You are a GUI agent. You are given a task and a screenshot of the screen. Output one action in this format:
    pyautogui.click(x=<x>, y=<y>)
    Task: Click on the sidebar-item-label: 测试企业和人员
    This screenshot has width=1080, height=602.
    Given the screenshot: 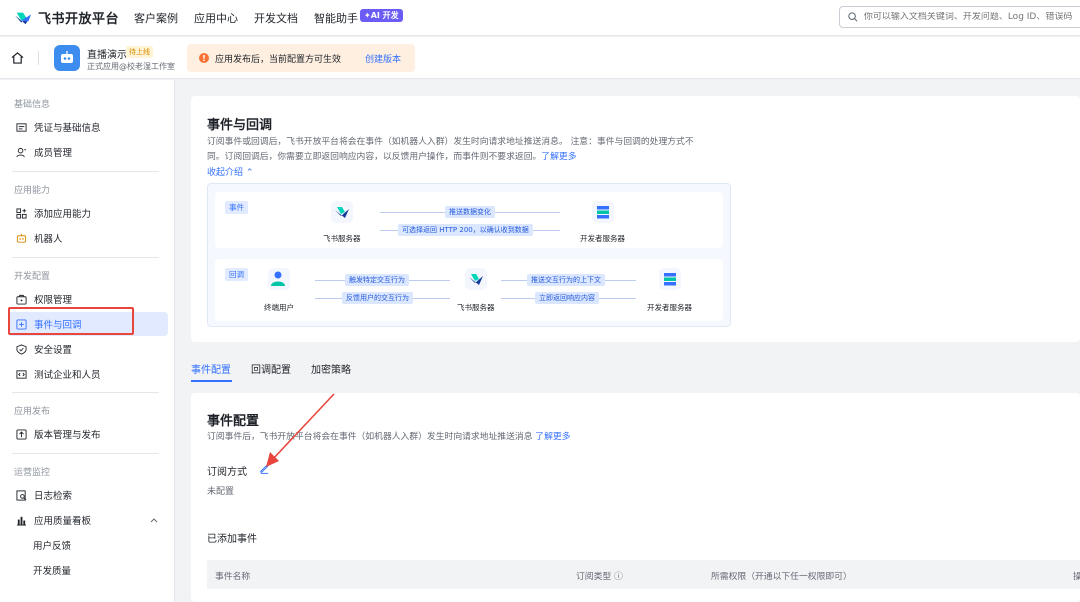 What is the action you would take?
    pyautogui.click(x=67, y=375)
    